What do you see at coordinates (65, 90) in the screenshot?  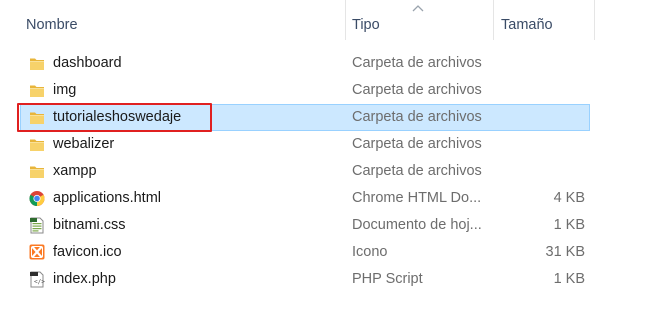 I see `file-name: img` at bounding box center [65, 90].